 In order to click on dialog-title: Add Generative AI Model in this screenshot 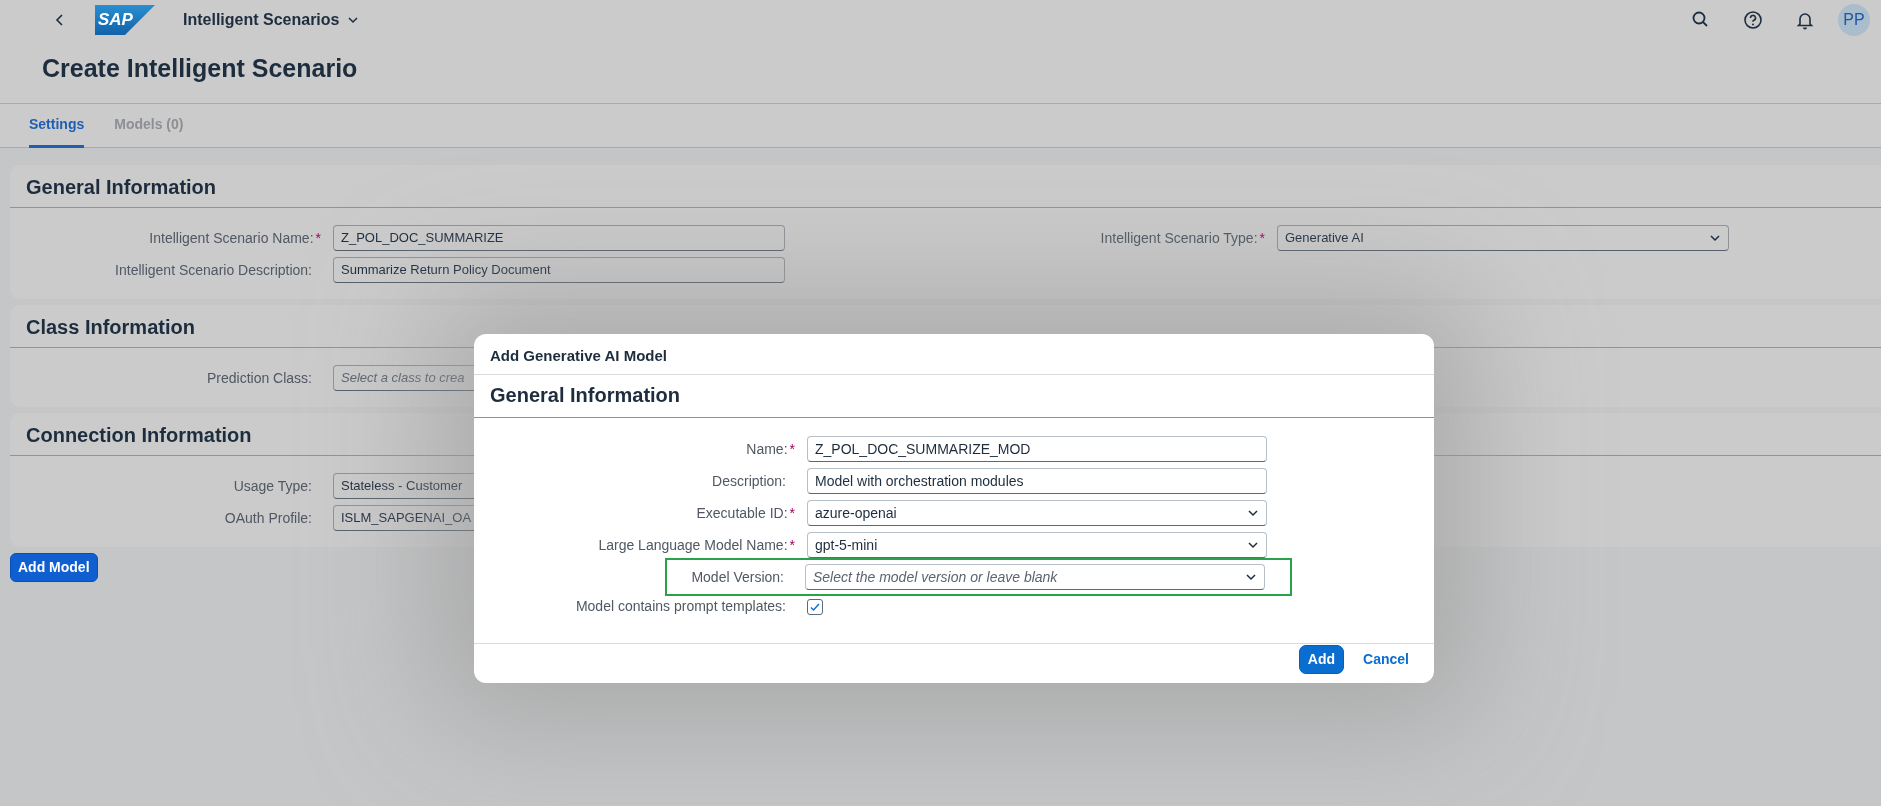, I will do `click(954, 354)`.